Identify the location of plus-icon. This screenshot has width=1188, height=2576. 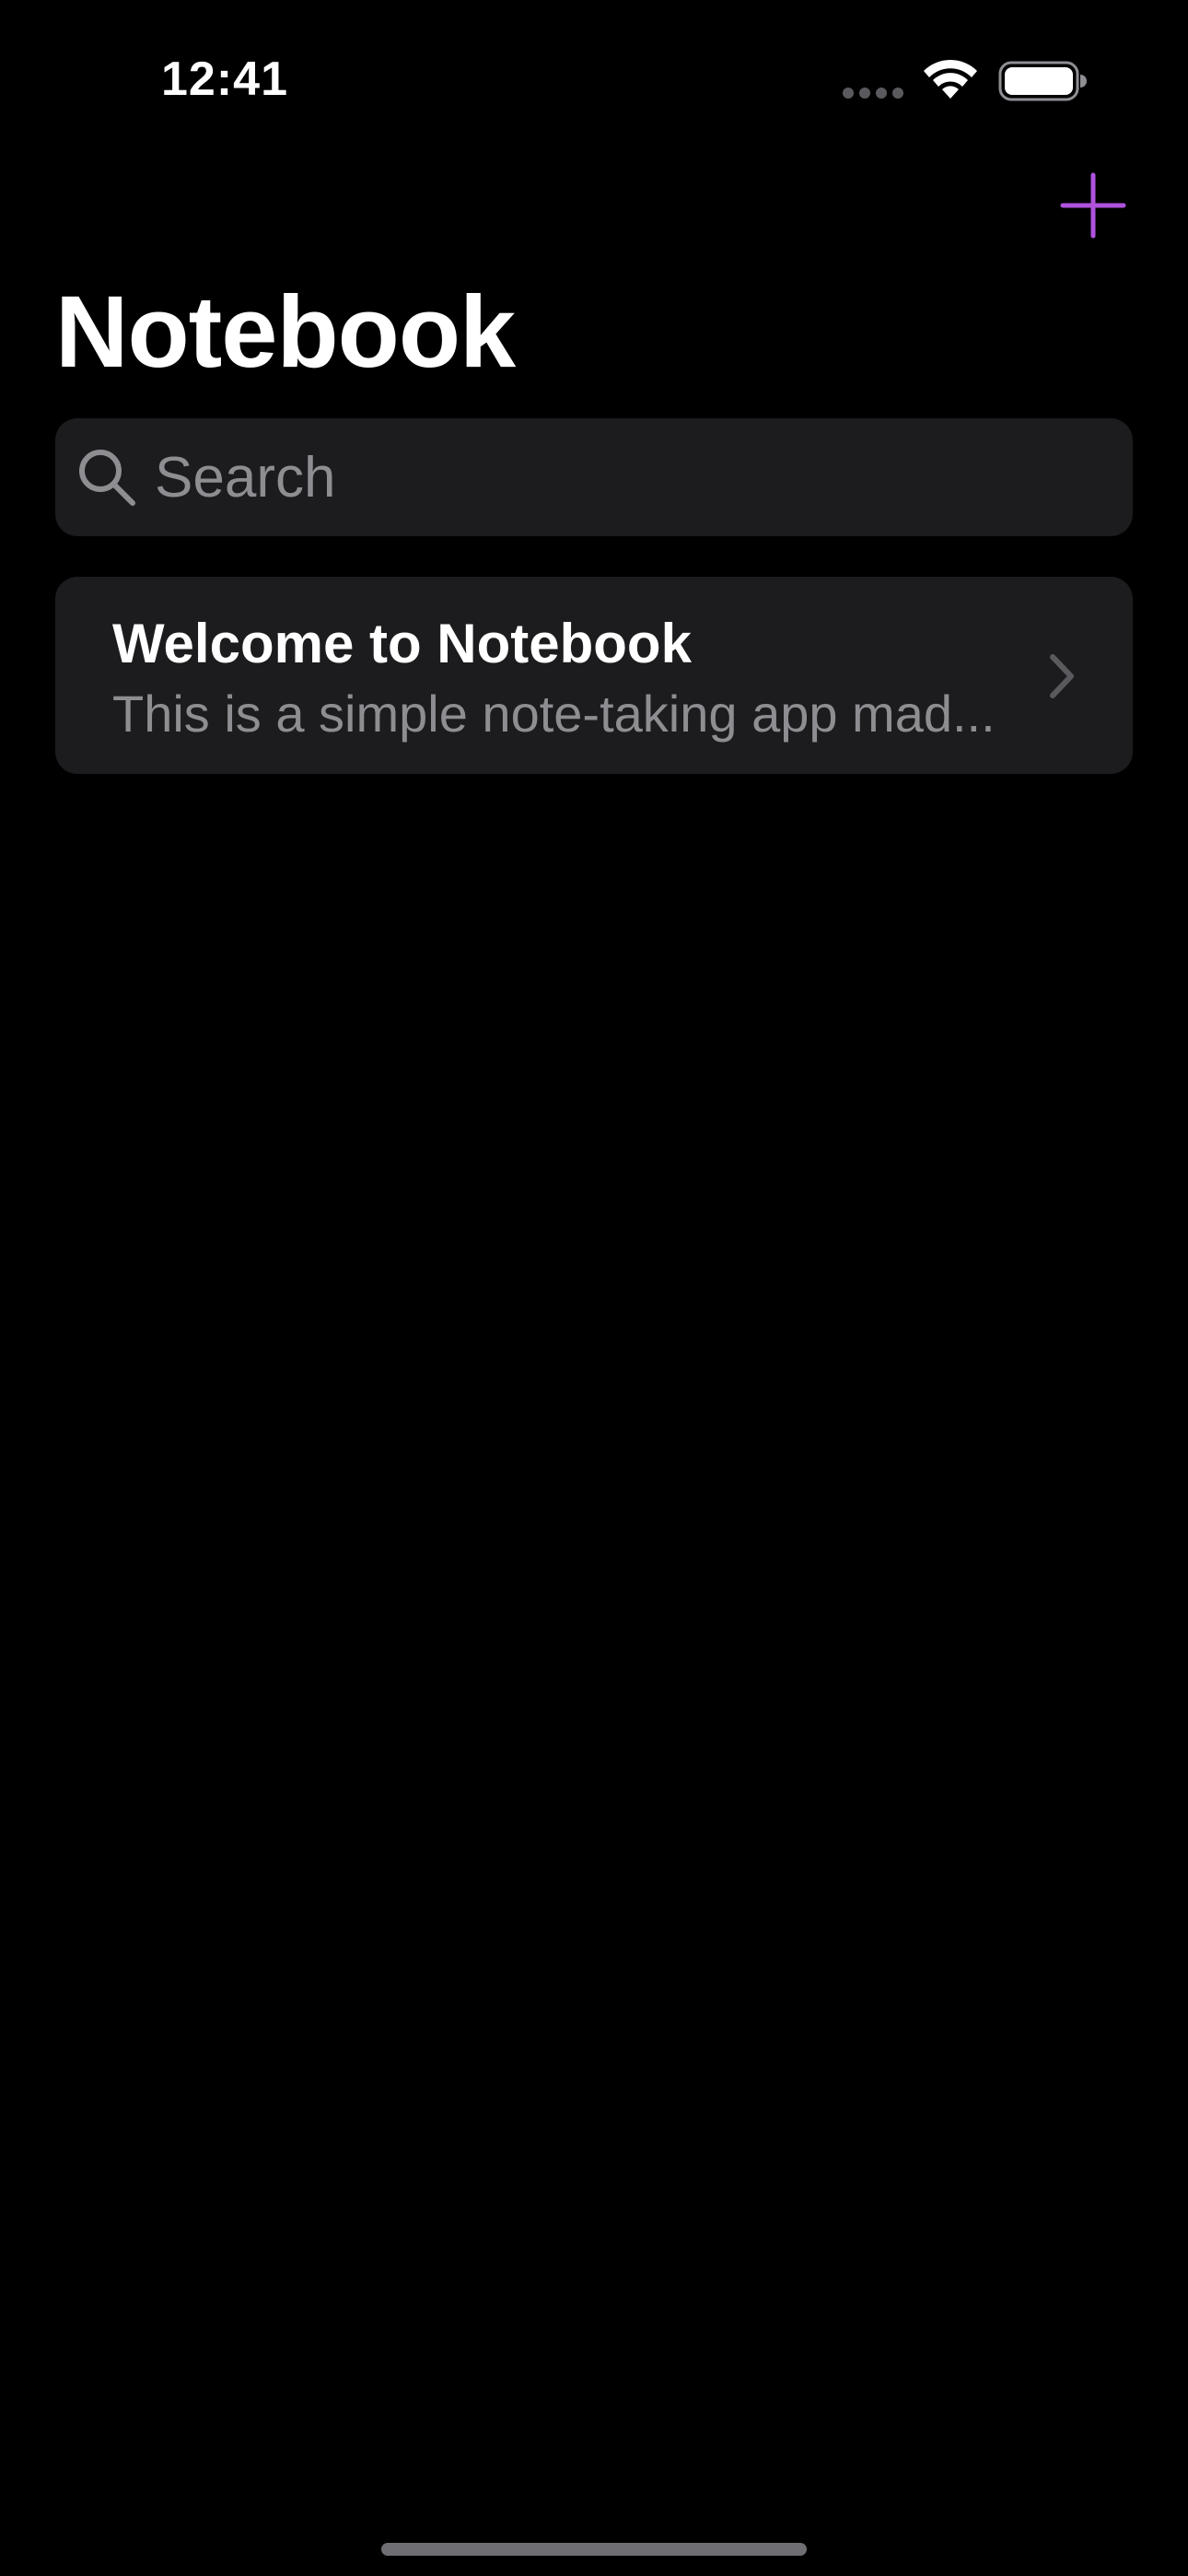
(1093, 205).